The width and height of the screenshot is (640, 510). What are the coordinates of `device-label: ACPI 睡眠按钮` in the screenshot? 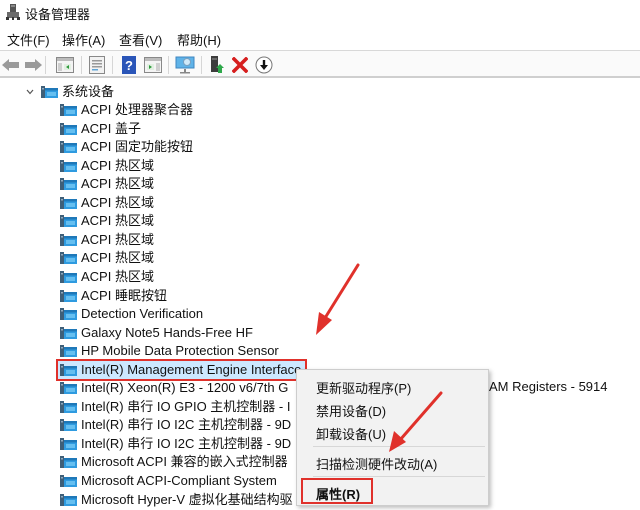 It's located at (124, 295).